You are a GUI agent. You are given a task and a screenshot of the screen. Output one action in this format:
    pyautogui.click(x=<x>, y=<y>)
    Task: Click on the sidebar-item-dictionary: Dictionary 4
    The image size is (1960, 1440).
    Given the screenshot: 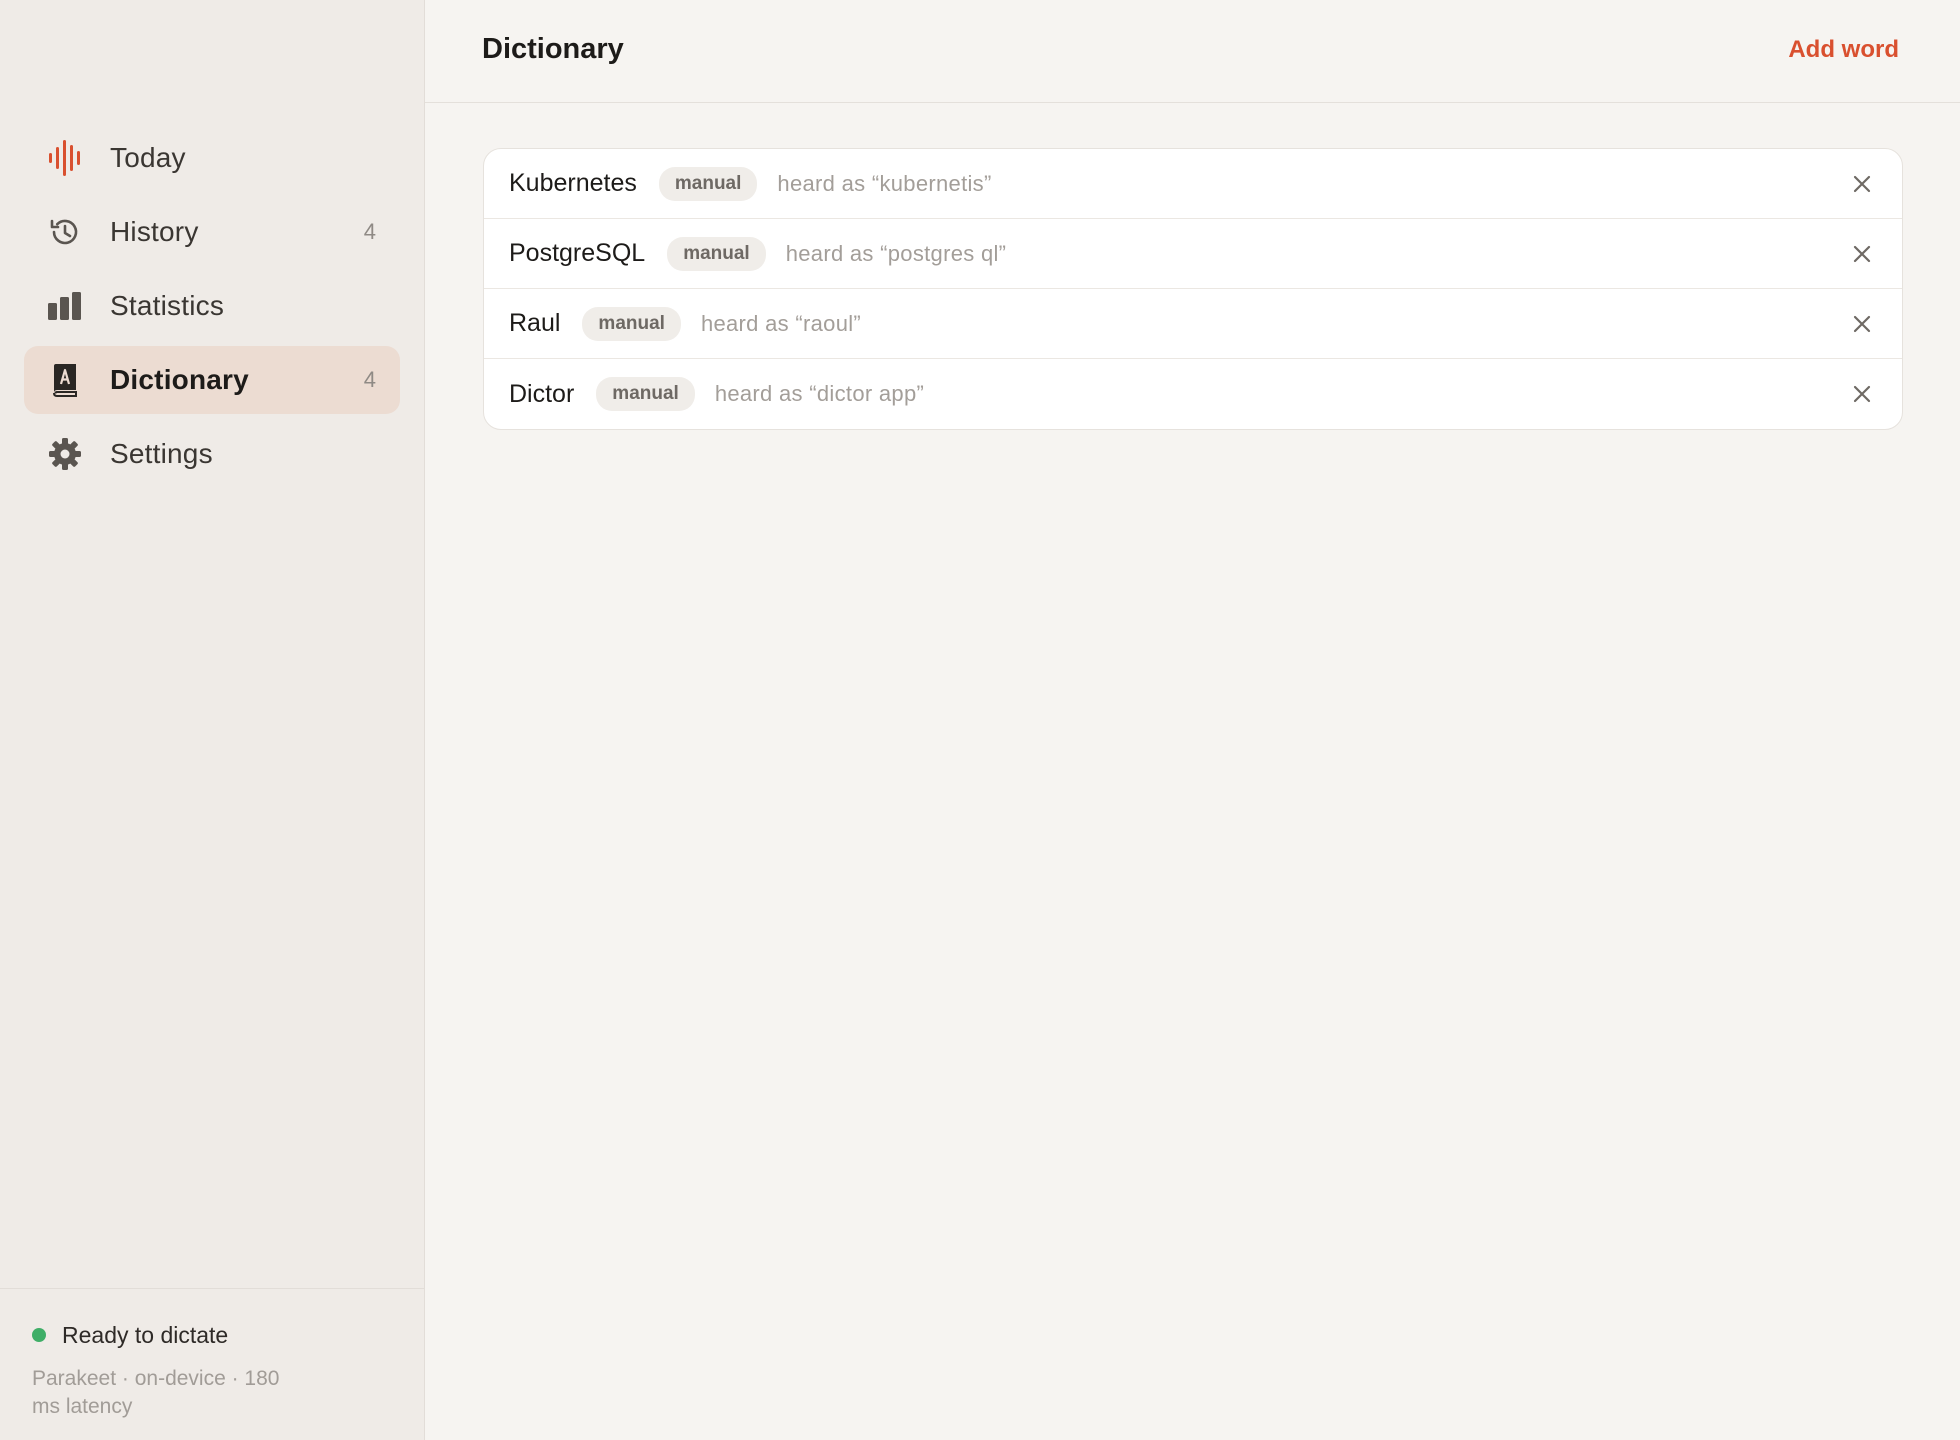 What is the action you would take?
    pyautogui.click(x=212, y=380)
    